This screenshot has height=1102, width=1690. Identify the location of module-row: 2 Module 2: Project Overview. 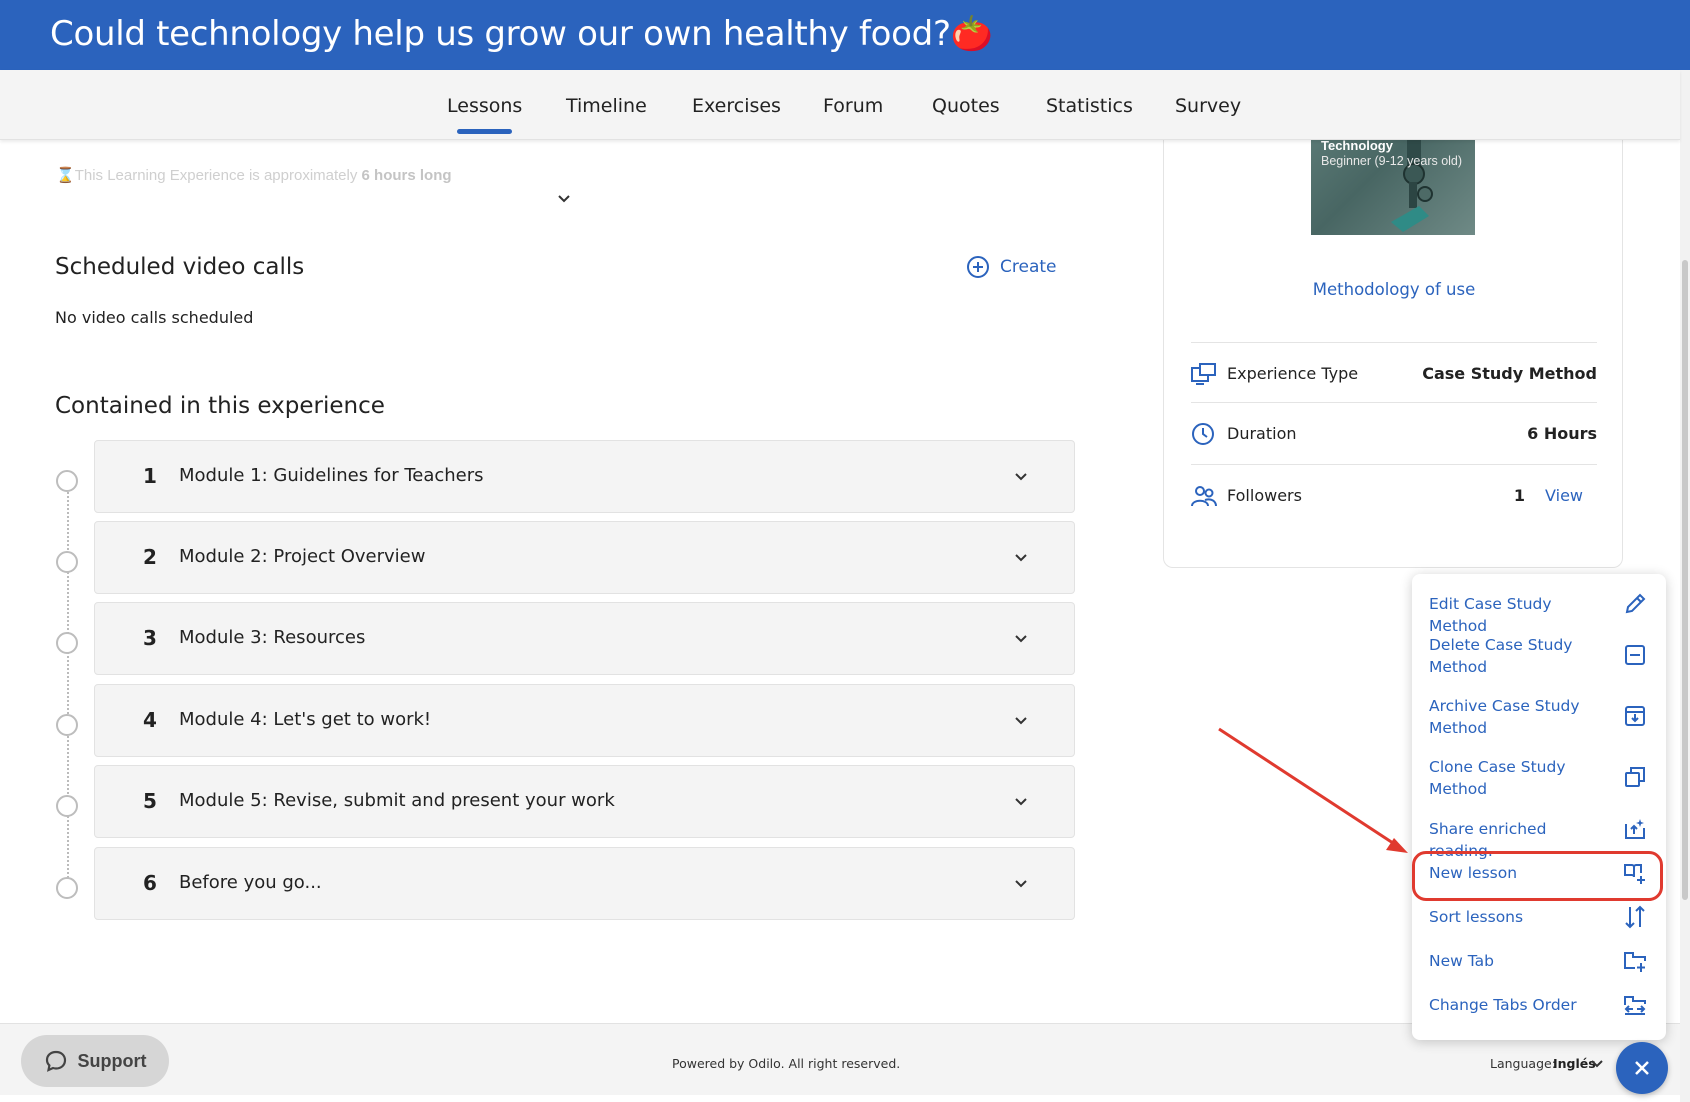
(584, 557).